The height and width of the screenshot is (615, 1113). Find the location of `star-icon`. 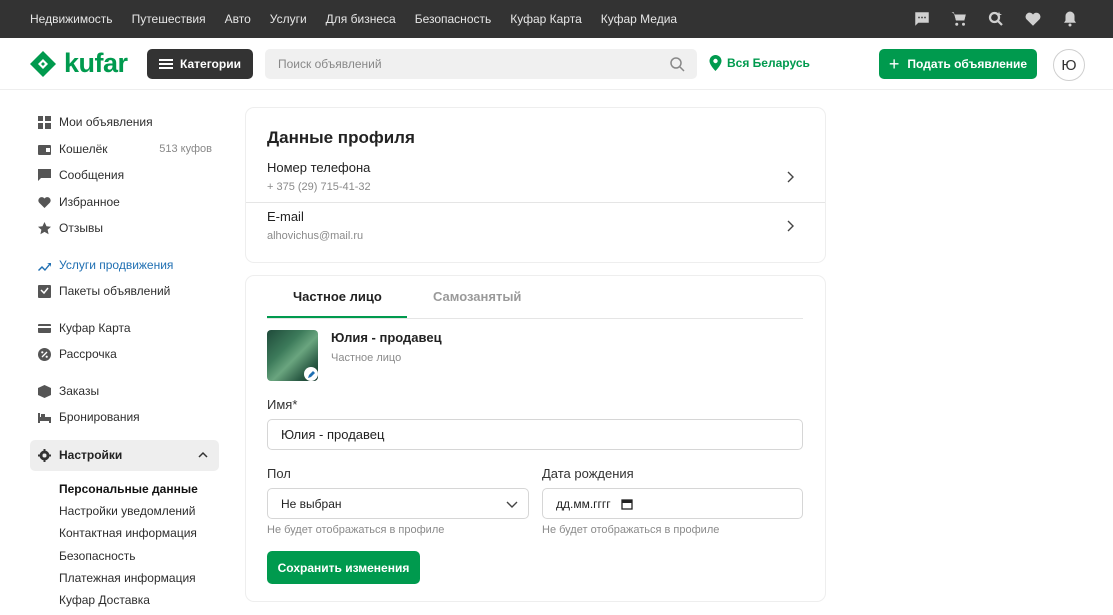

star-icon is located at coordinates (44, 228).